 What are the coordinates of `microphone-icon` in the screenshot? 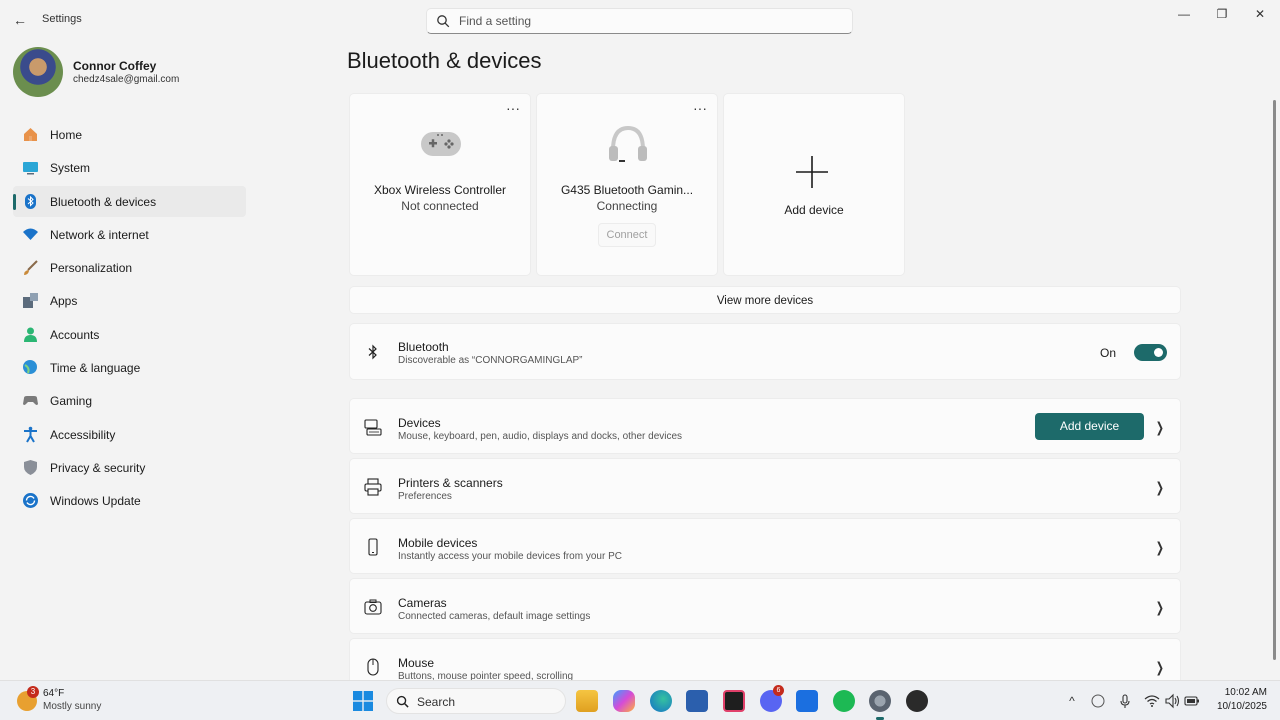 It's located at (1125, 701).